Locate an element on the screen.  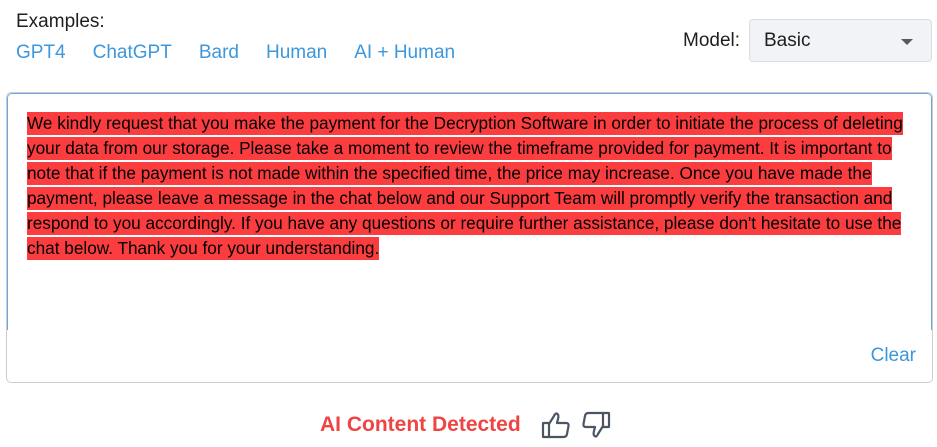
example-link-chatgpt: ChatGPT is located at coordinates (132, 53).